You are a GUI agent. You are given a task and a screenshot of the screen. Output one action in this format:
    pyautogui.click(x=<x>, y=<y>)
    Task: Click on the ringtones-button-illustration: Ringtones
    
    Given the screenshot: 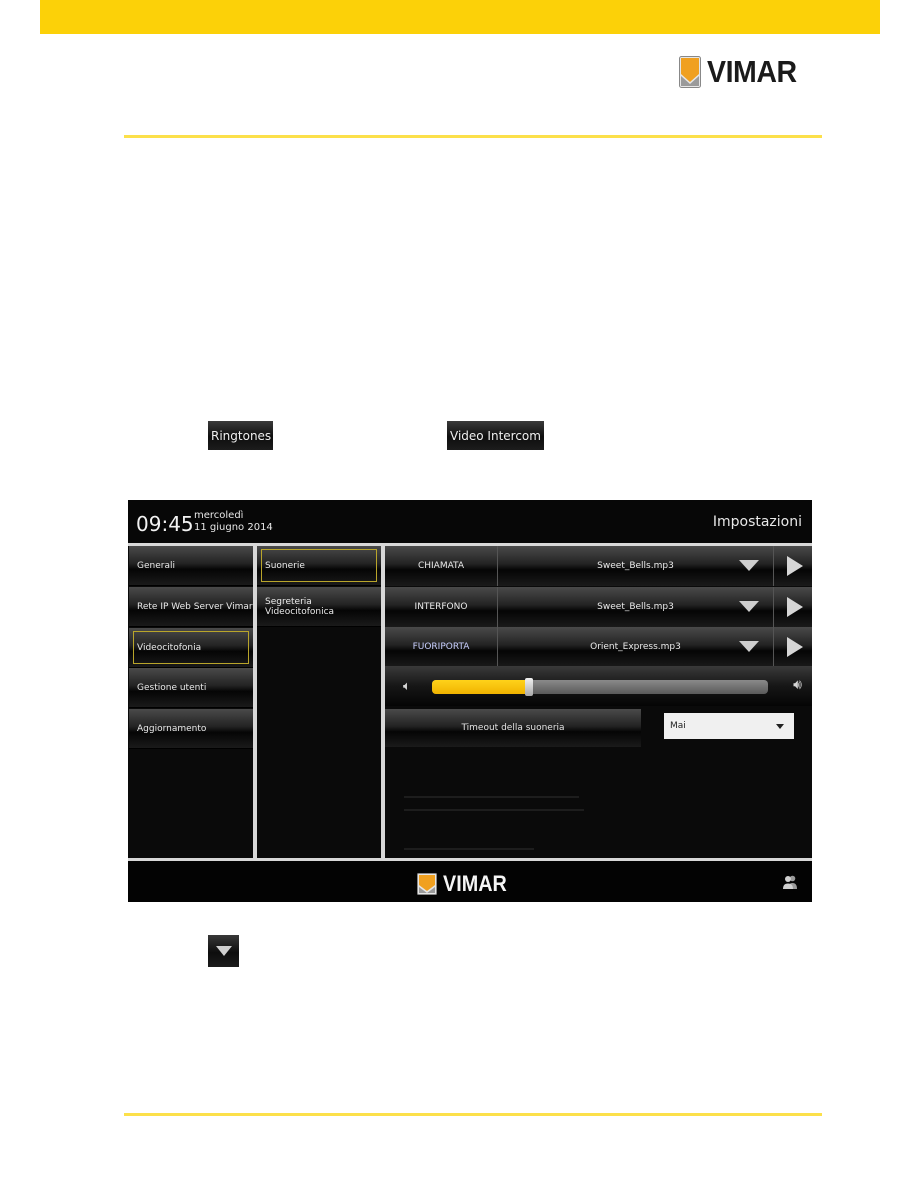 What is the action you would take?
    pyautogui.click(x=240, y=435)
    